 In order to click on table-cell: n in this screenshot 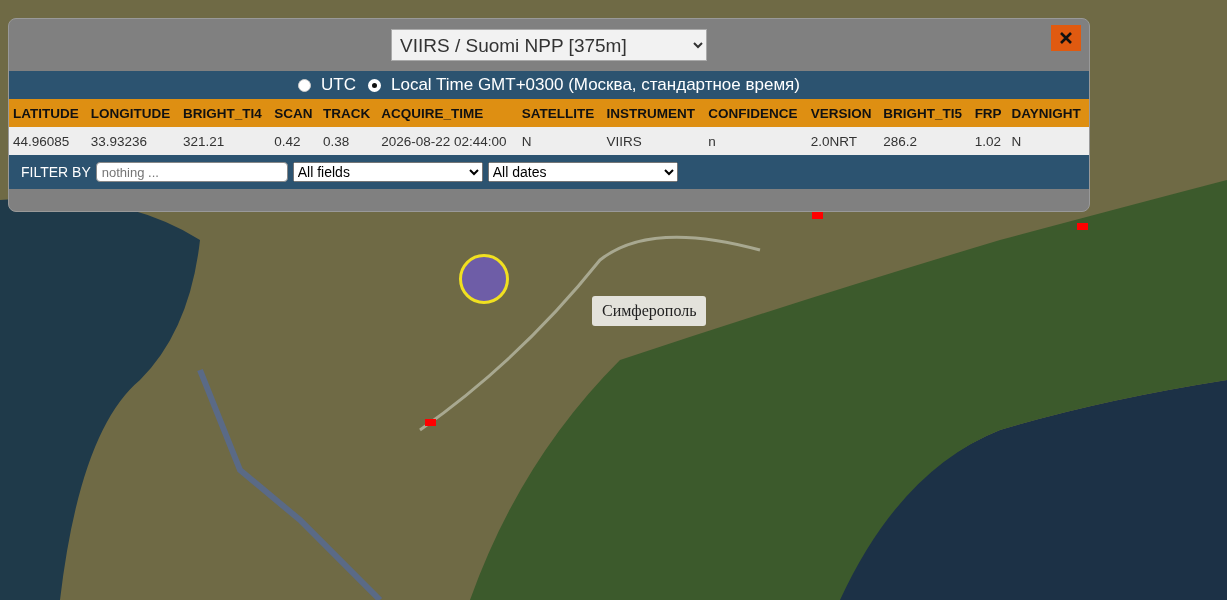, I will do `click(755, 141)`.